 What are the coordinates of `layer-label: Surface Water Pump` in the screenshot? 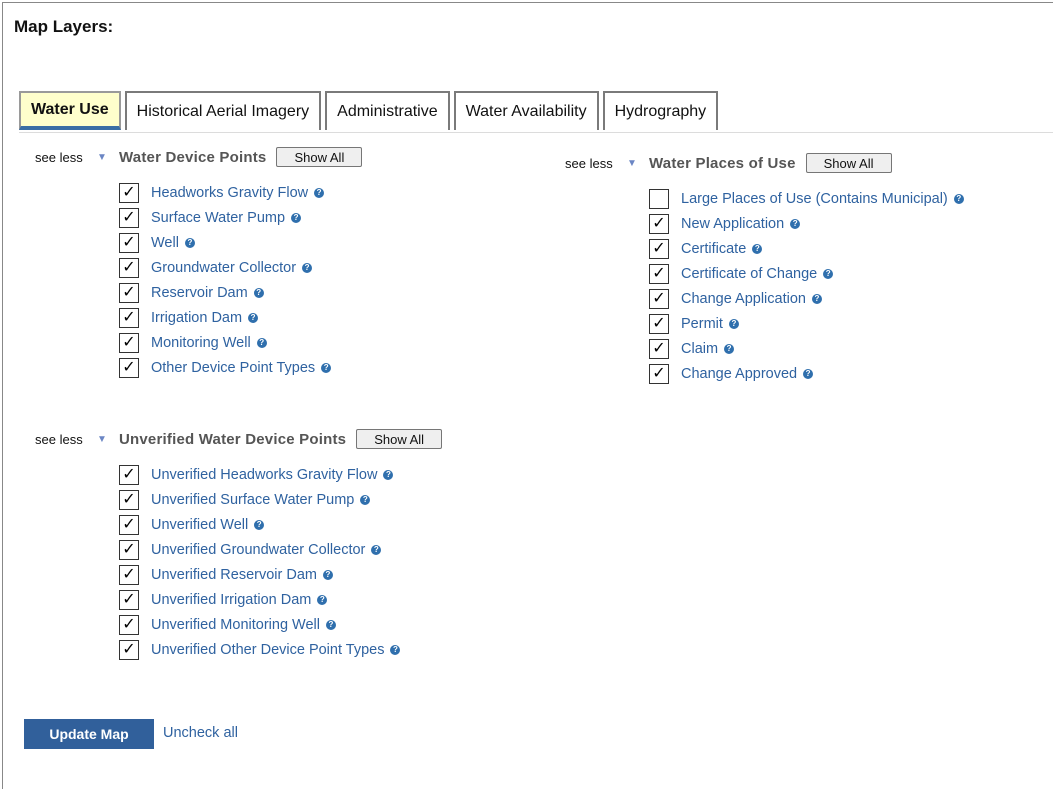 It's located at (218, 218).